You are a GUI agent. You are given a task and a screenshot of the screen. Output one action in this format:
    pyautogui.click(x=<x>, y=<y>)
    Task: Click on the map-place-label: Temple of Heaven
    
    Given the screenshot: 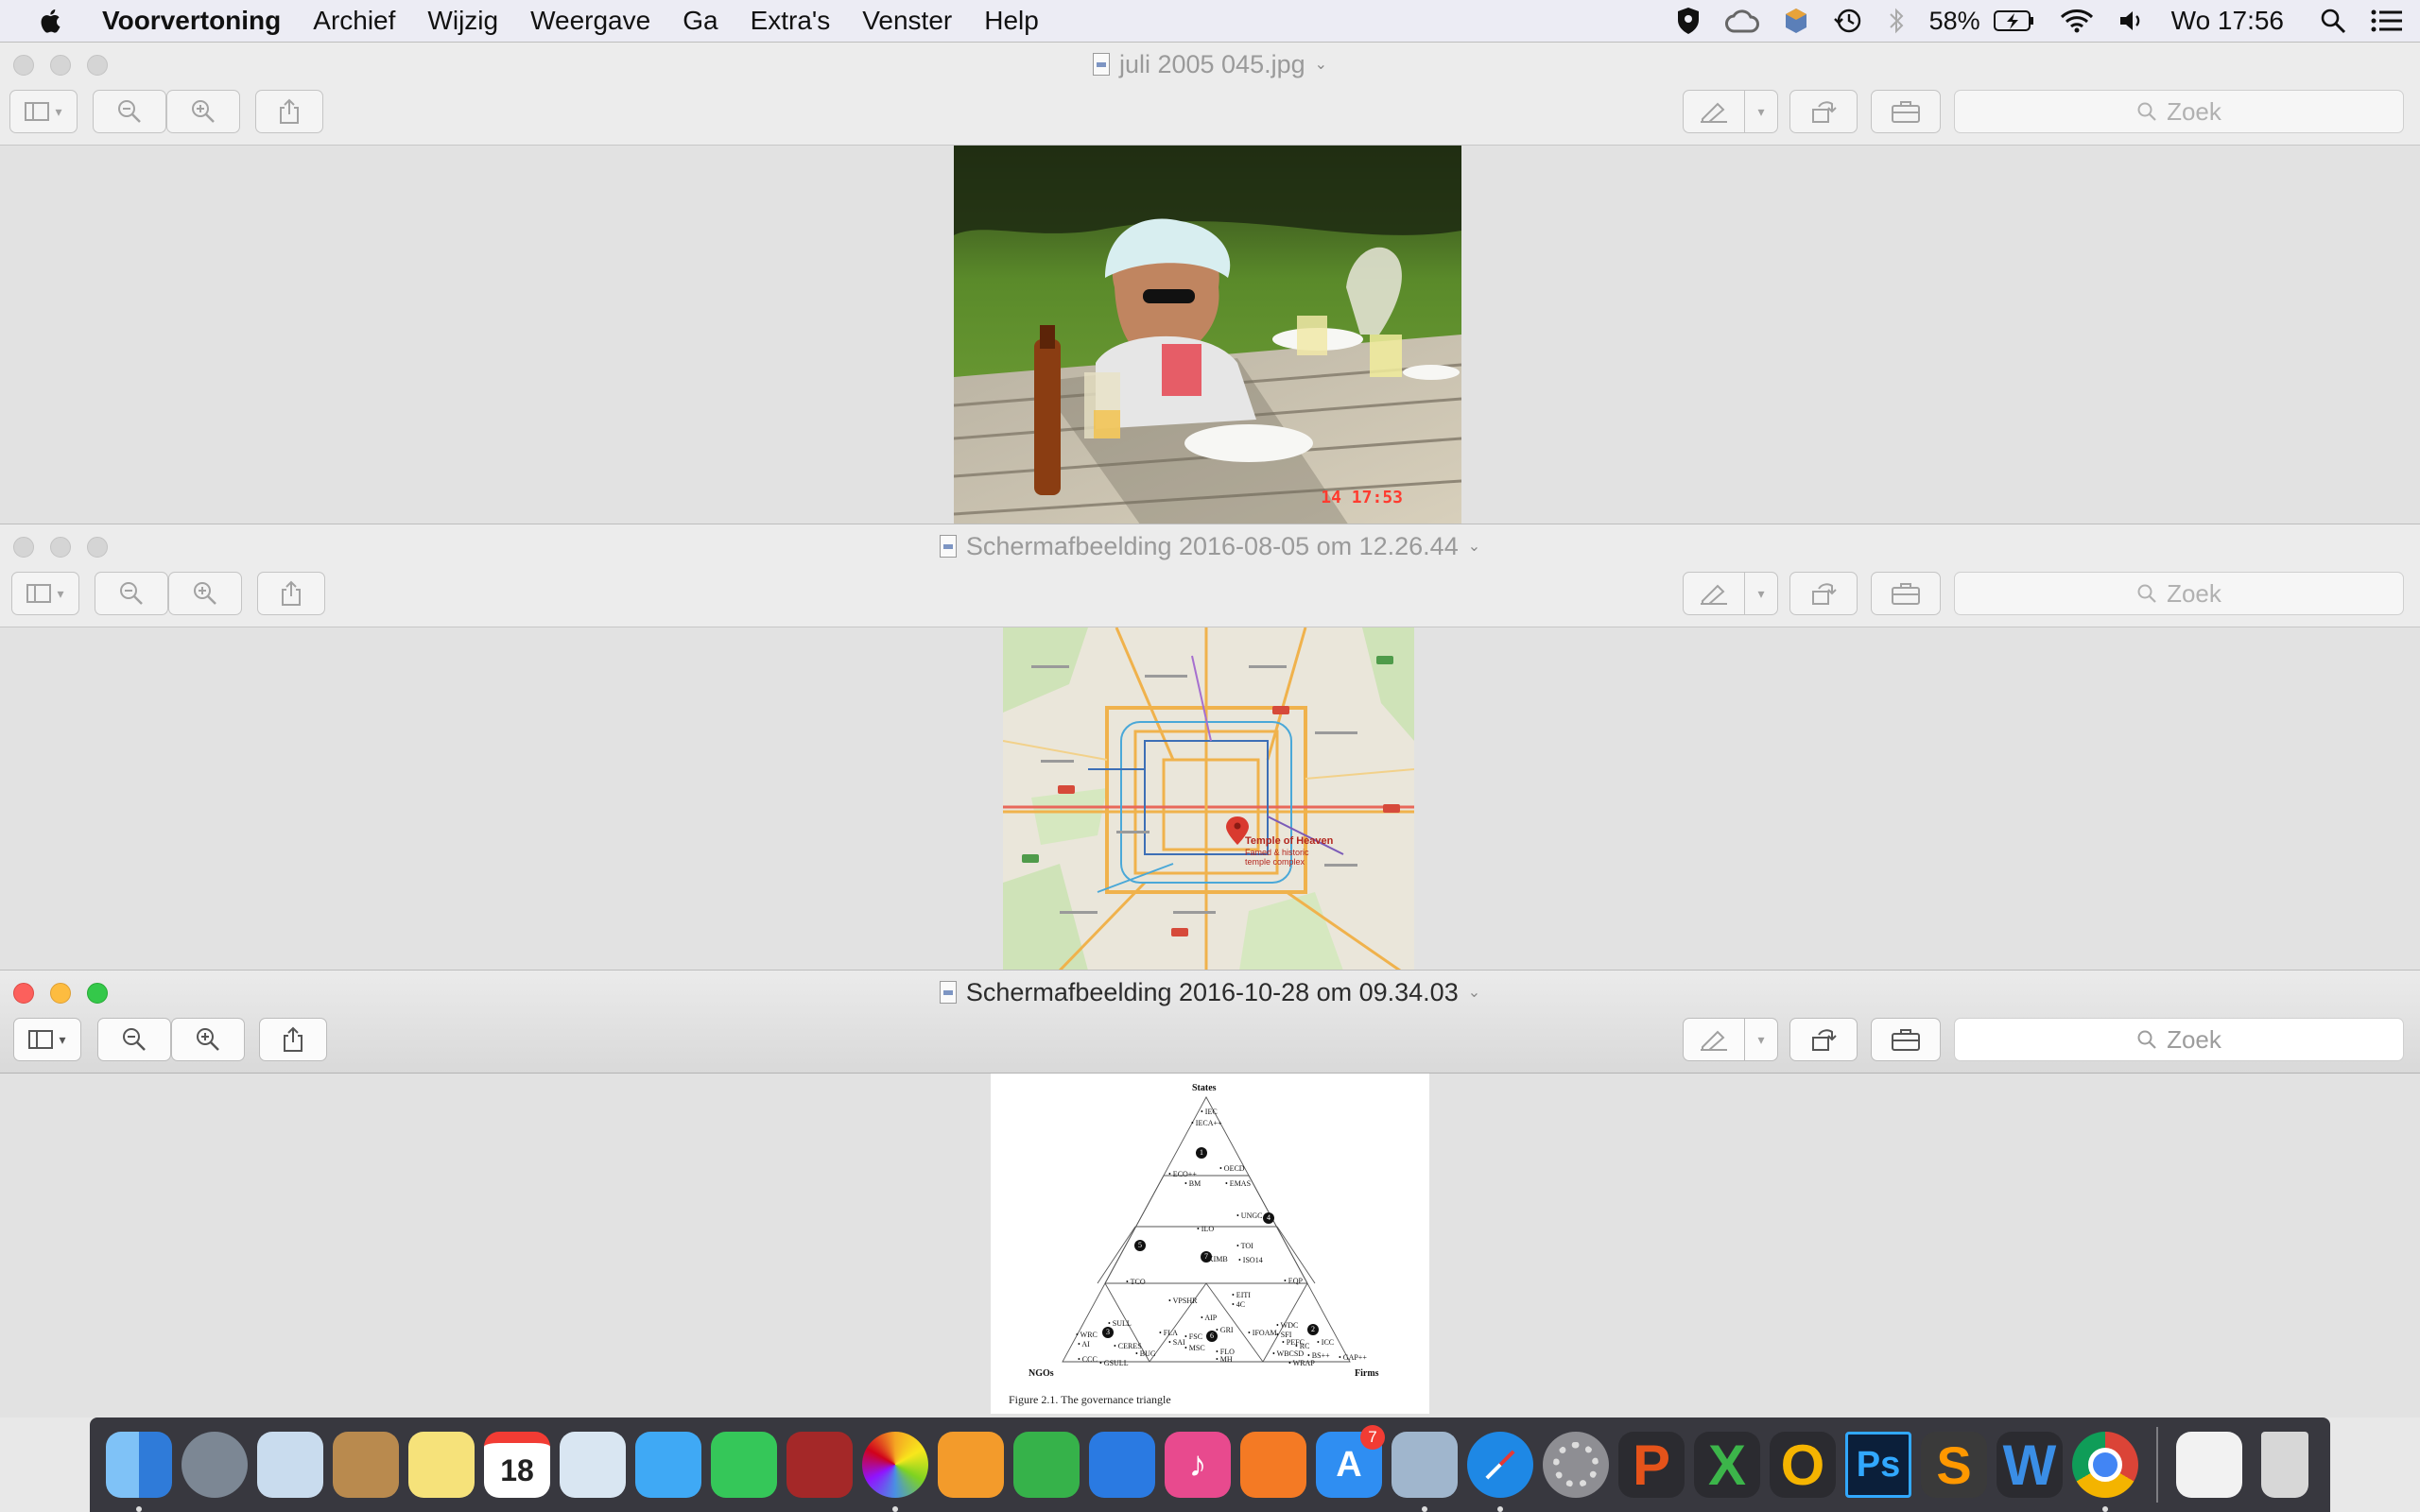 What is the action you would take?
    pyautogui.click(x=1289, y=841)
    